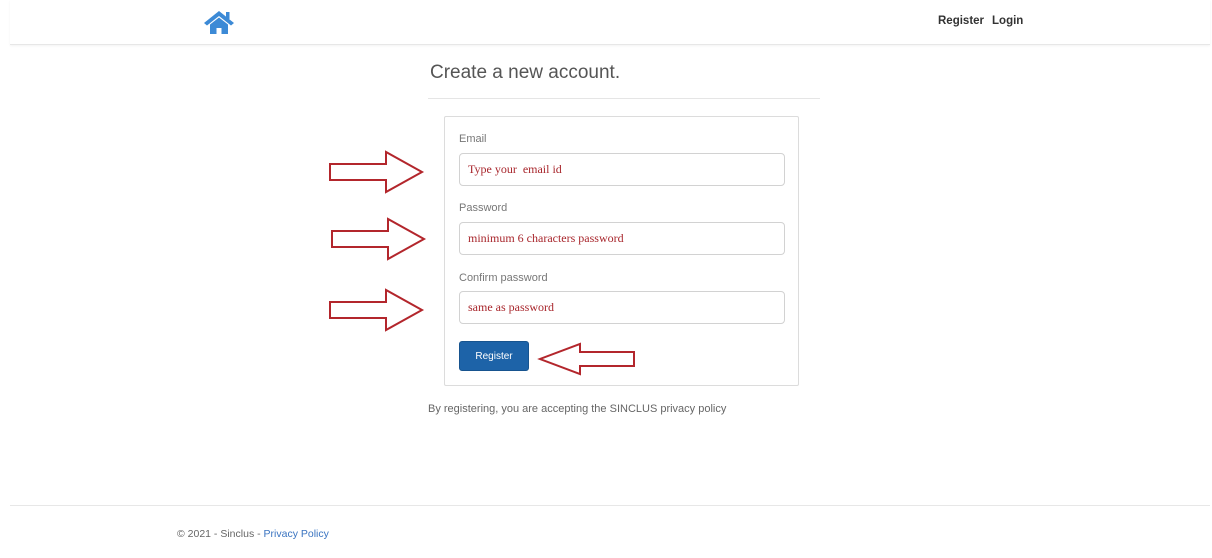  I want to click on footer-copyright: © 2021 - Sinclus -, so click(220, 534).